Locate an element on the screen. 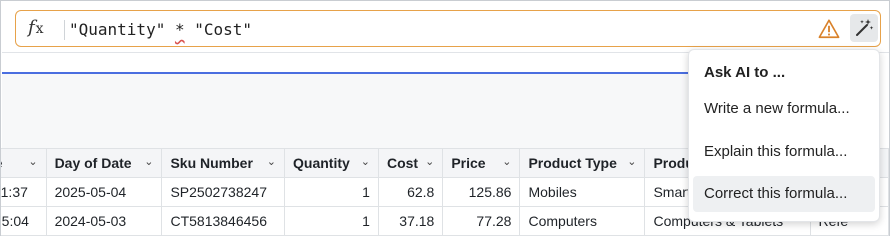 The image size is (890, 240). formula-left-operand: "Quantity" is located at coordinates (122, 29).